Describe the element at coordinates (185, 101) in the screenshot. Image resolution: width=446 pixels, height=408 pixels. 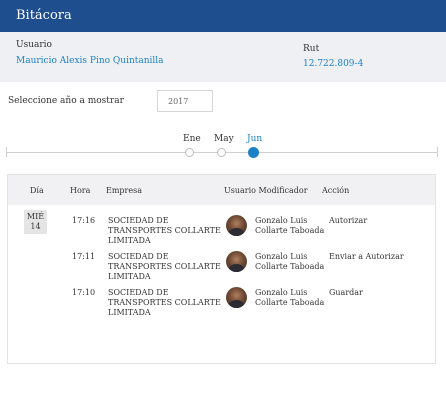
I see `year-input` at that location.